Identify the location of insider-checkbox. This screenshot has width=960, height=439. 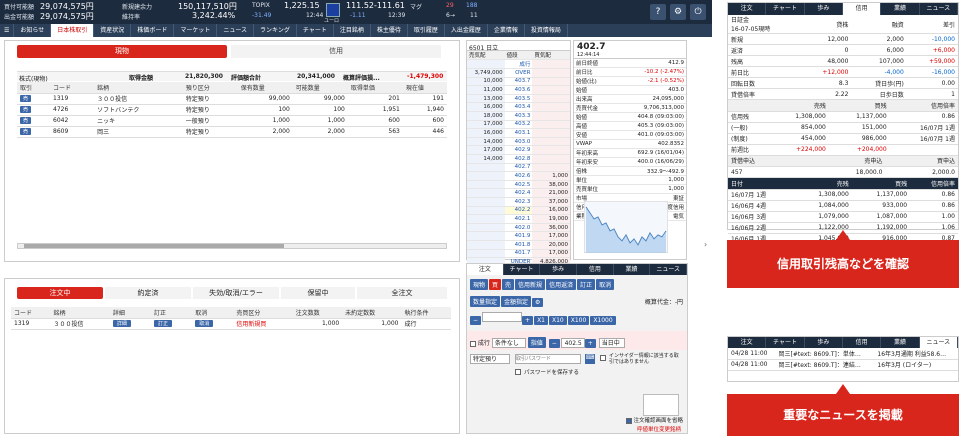
(603, 358).